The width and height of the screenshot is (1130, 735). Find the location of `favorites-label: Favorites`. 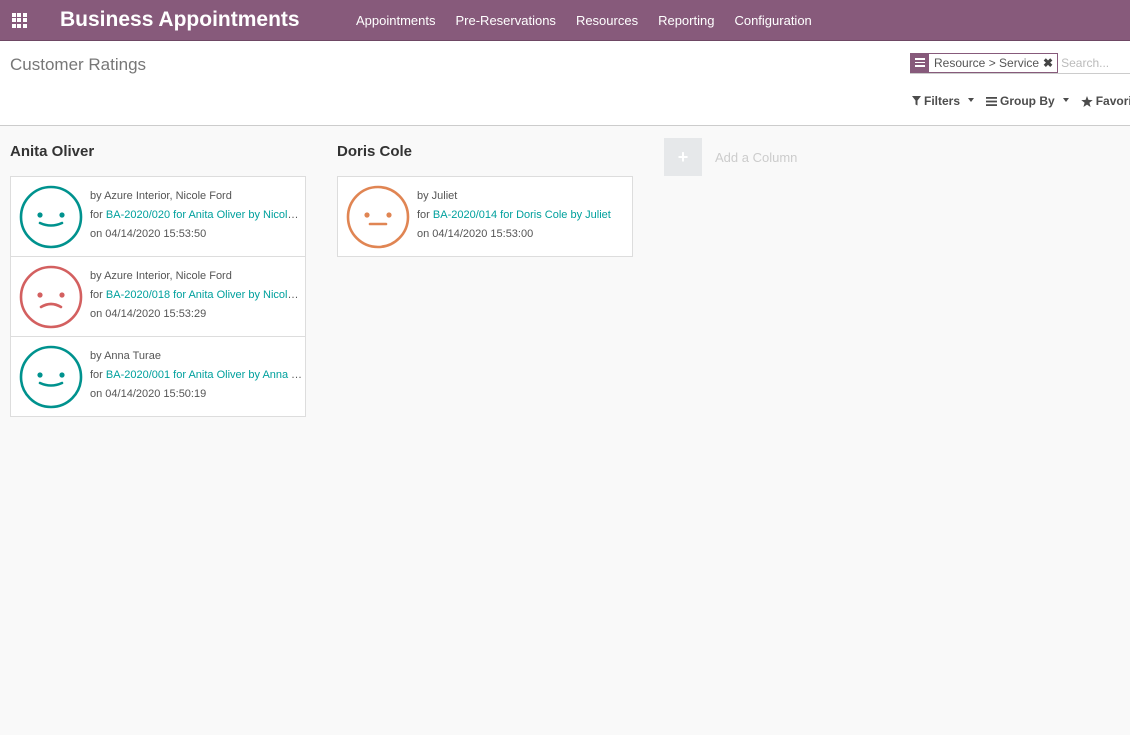

favorites-label: Favorites is located at coordinates (1112, 101).